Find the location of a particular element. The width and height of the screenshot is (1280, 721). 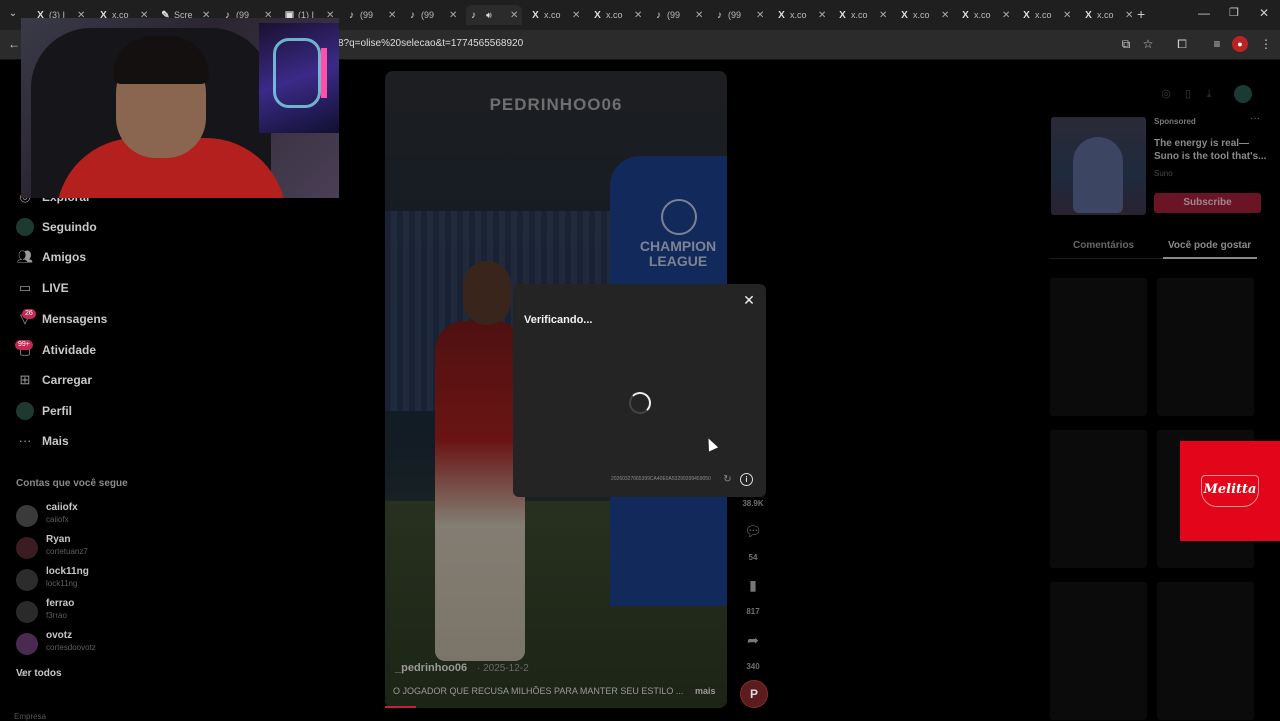

nav-profile: Perfil is located at coordinates (44, 411).